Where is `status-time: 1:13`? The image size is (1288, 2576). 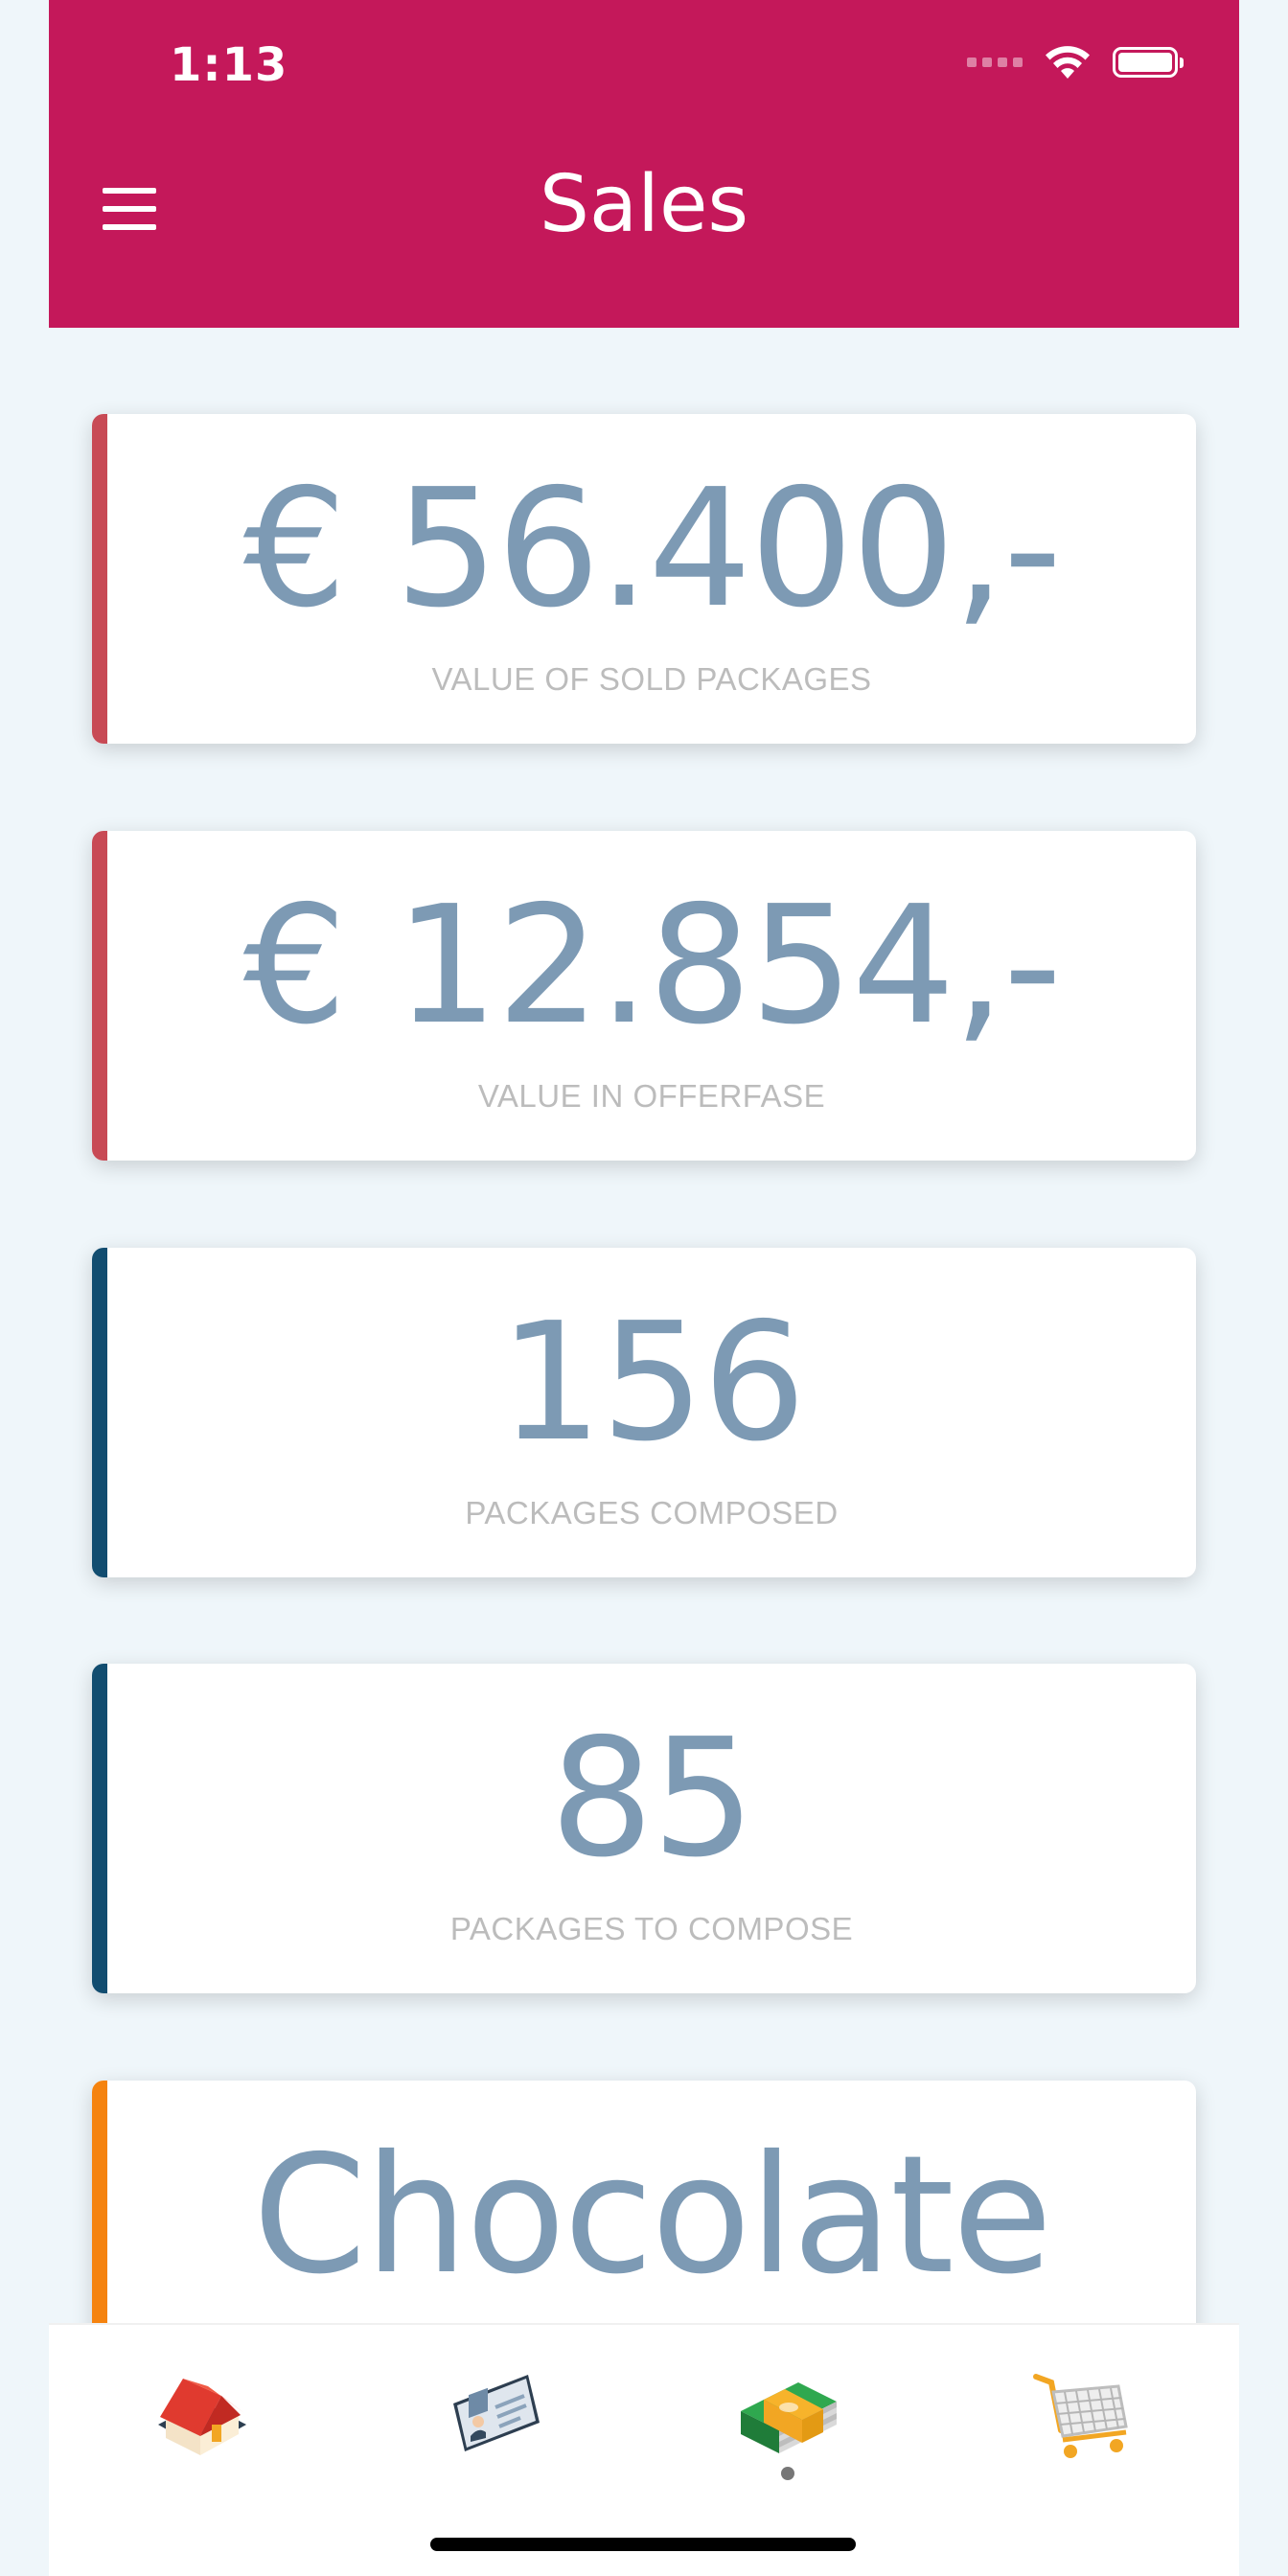
status-time: 1:13 is located at coordinates (229, 65).